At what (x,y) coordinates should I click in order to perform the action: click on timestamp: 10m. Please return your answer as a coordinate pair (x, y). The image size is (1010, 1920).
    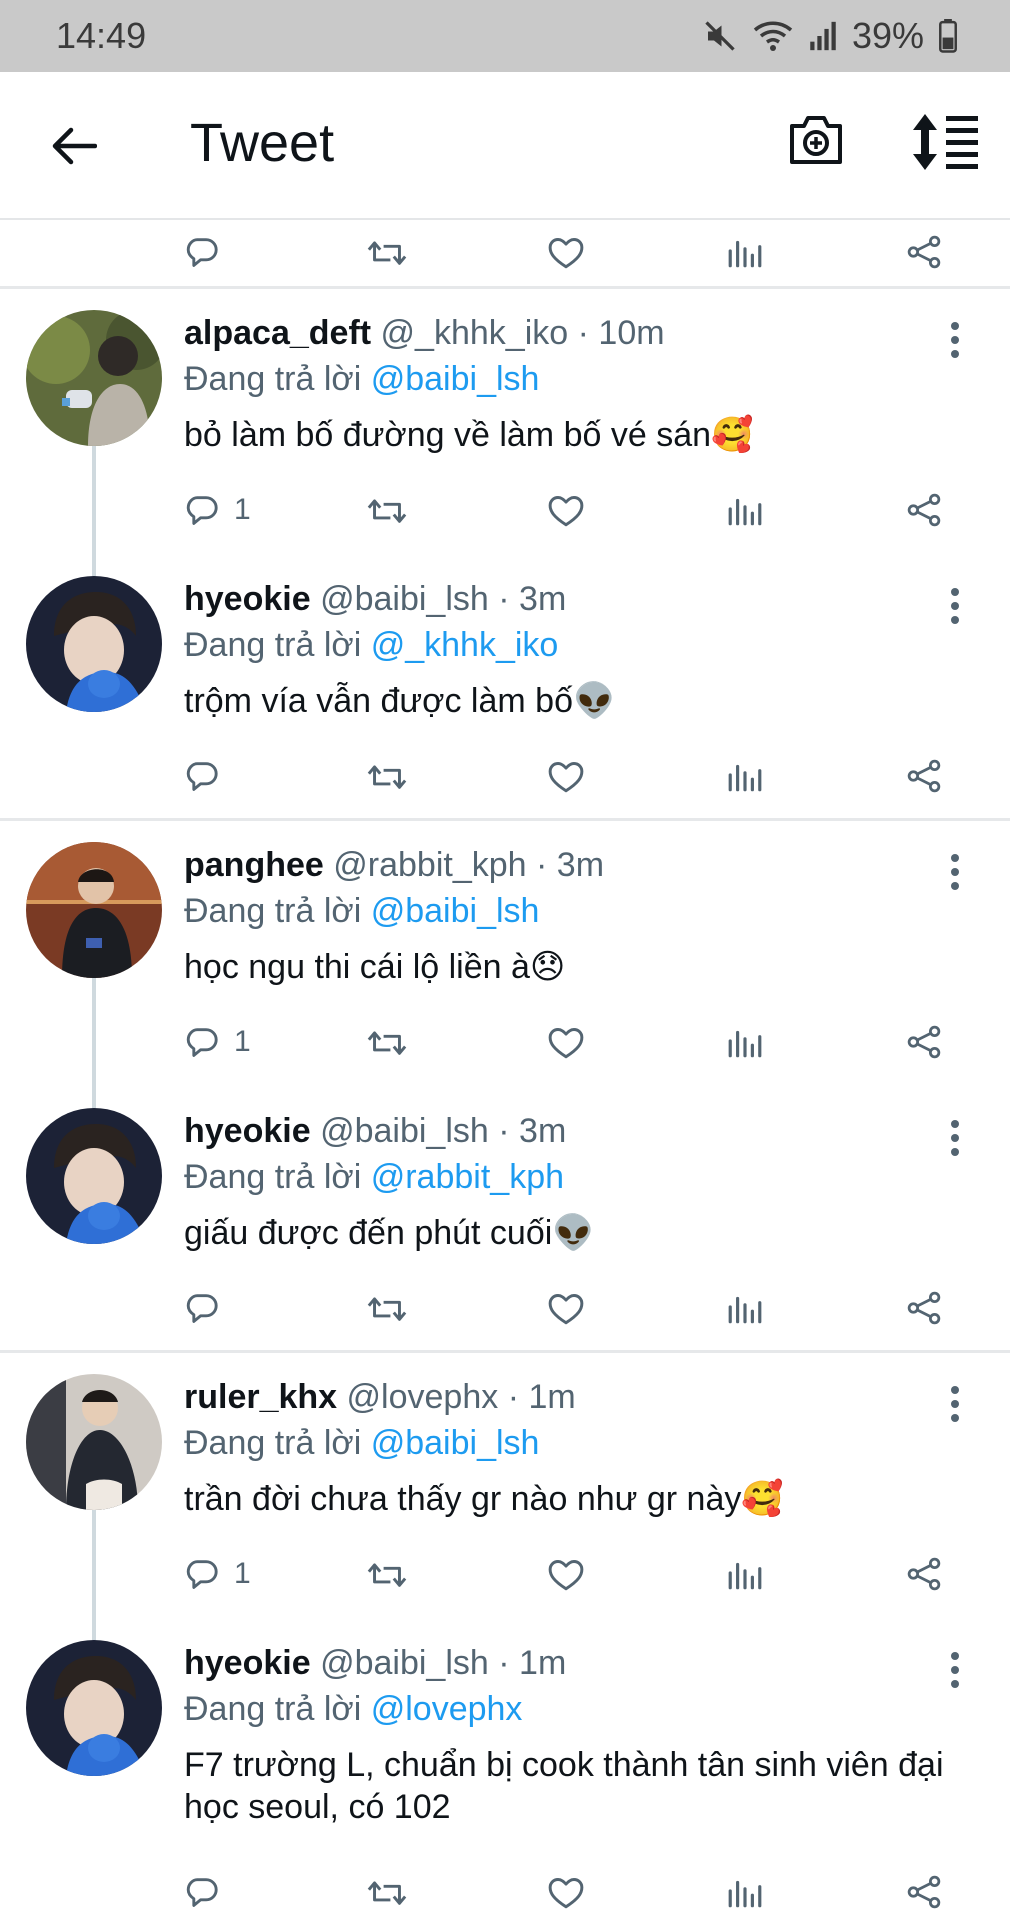
    Looking at the image, I should click on (631, 333).